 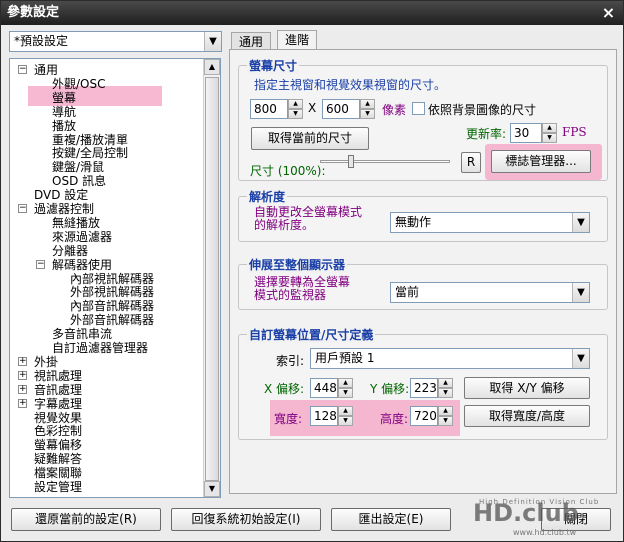 I want to click on resolution-select: 無動作 ▼, so click(x=490, y=222).